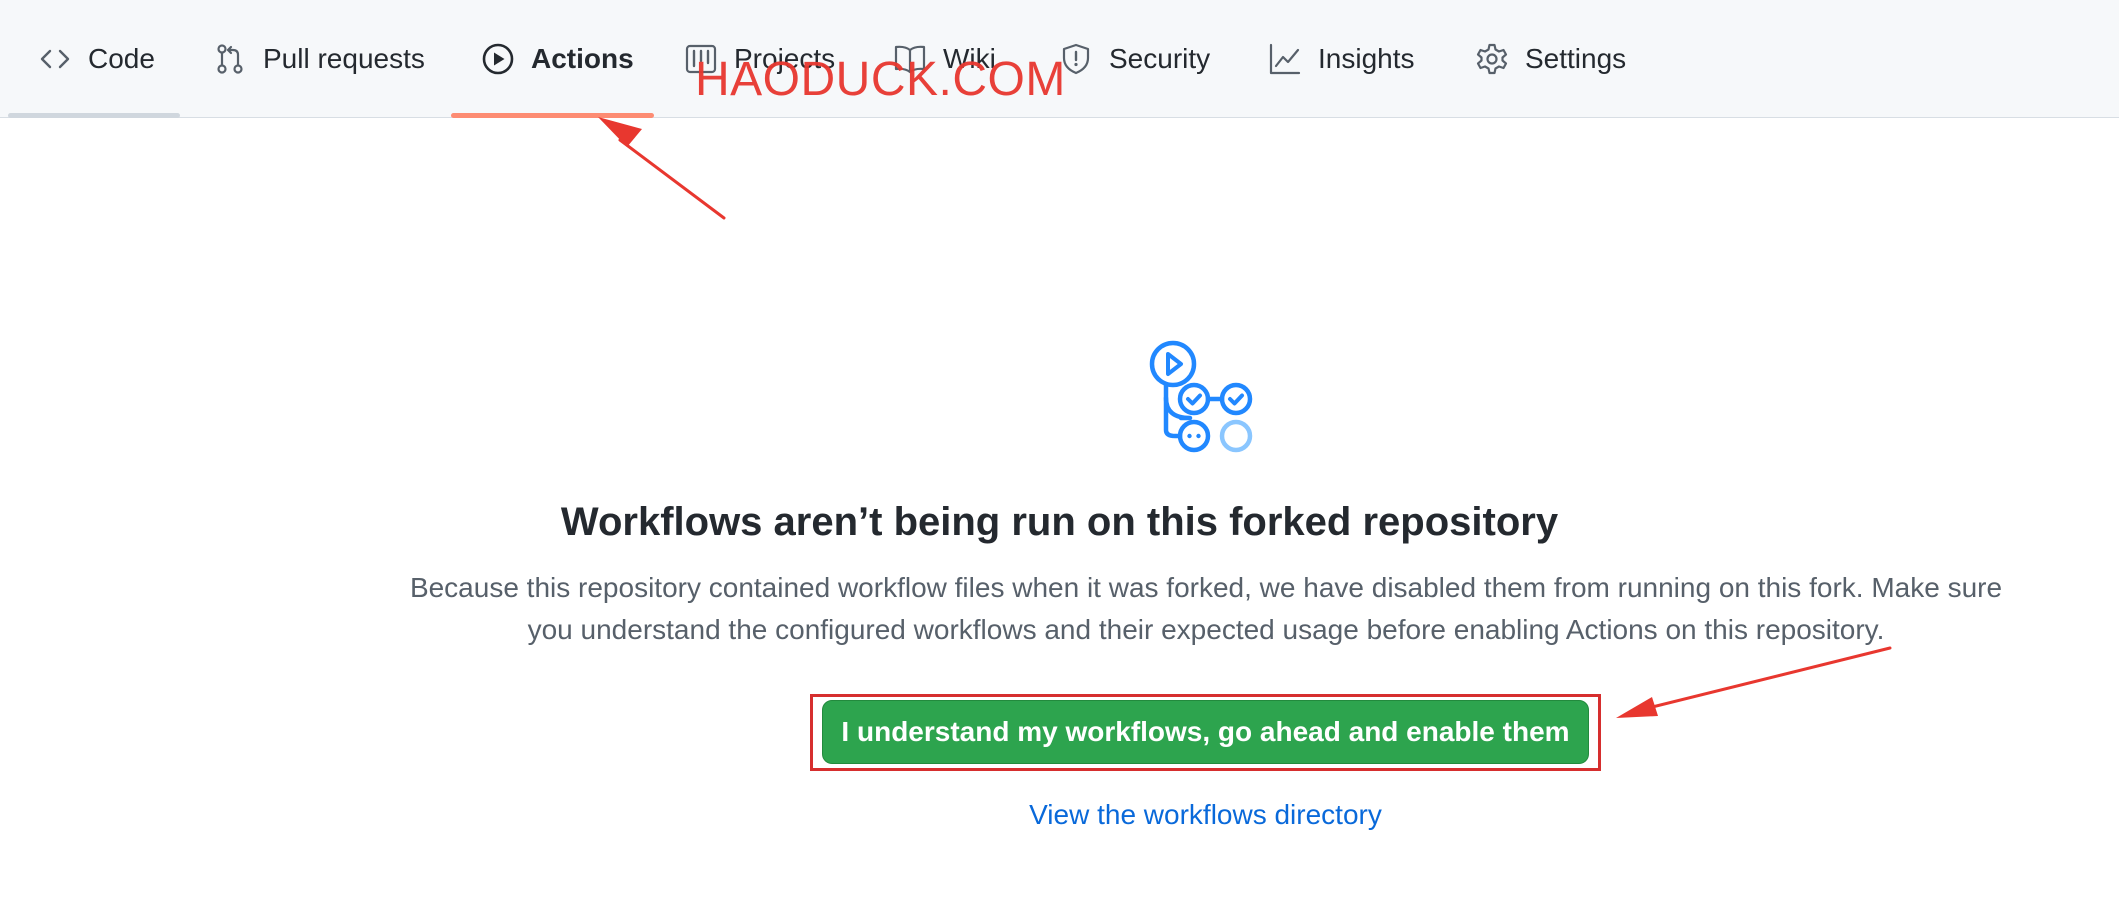 The width and height of the screenshot is (2119, 914). Describe the element at coordinates (910, 59) in the screenshot. I see `book-icon` at that location.